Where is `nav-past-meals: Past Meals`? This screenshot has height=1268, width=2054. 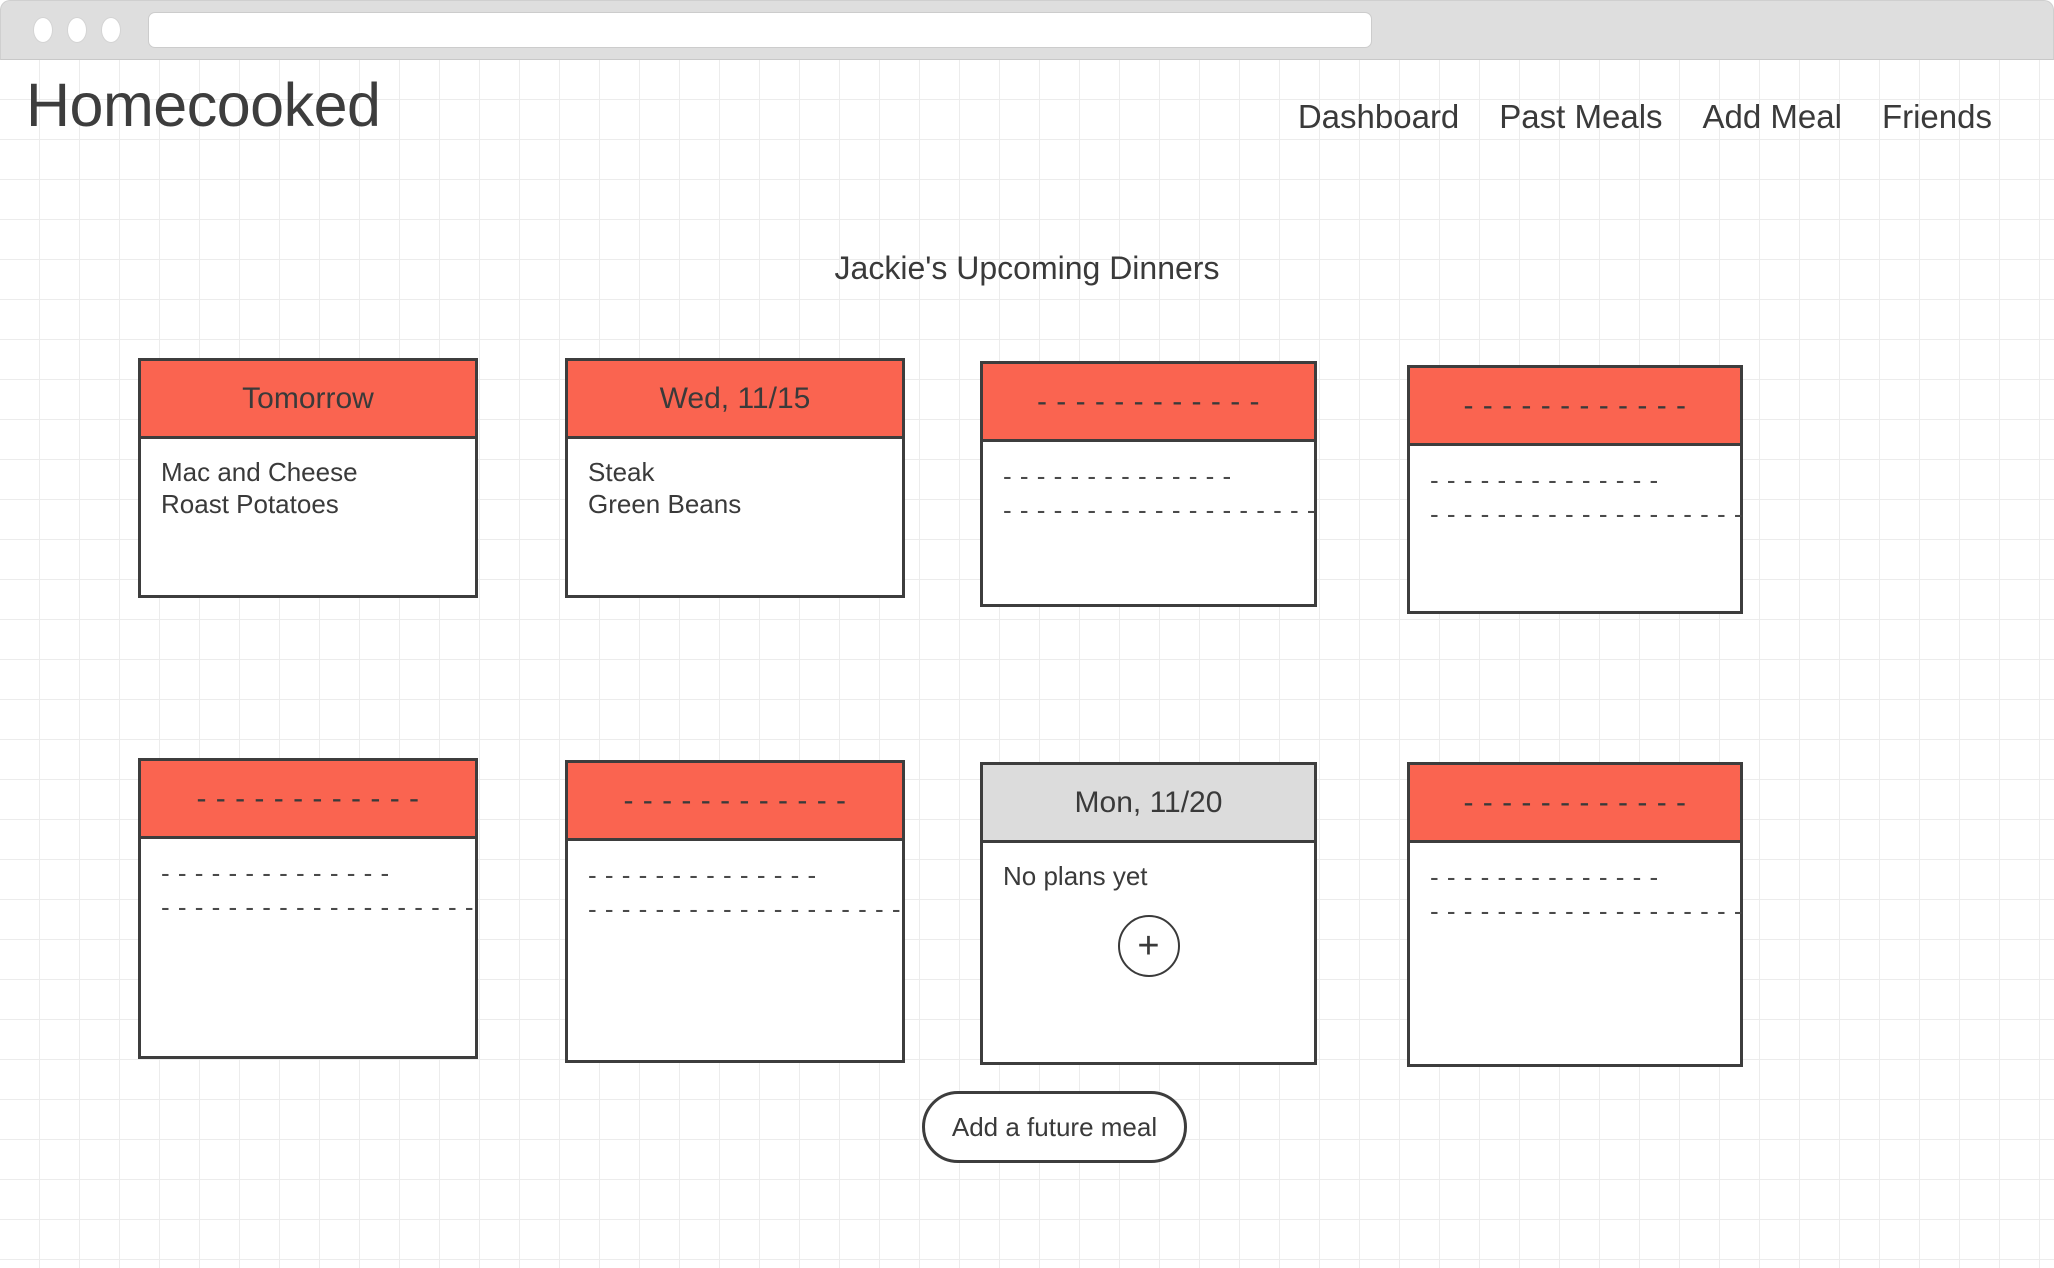
nav-past-meals: Past Meals is located at coordinates (1580, 116).